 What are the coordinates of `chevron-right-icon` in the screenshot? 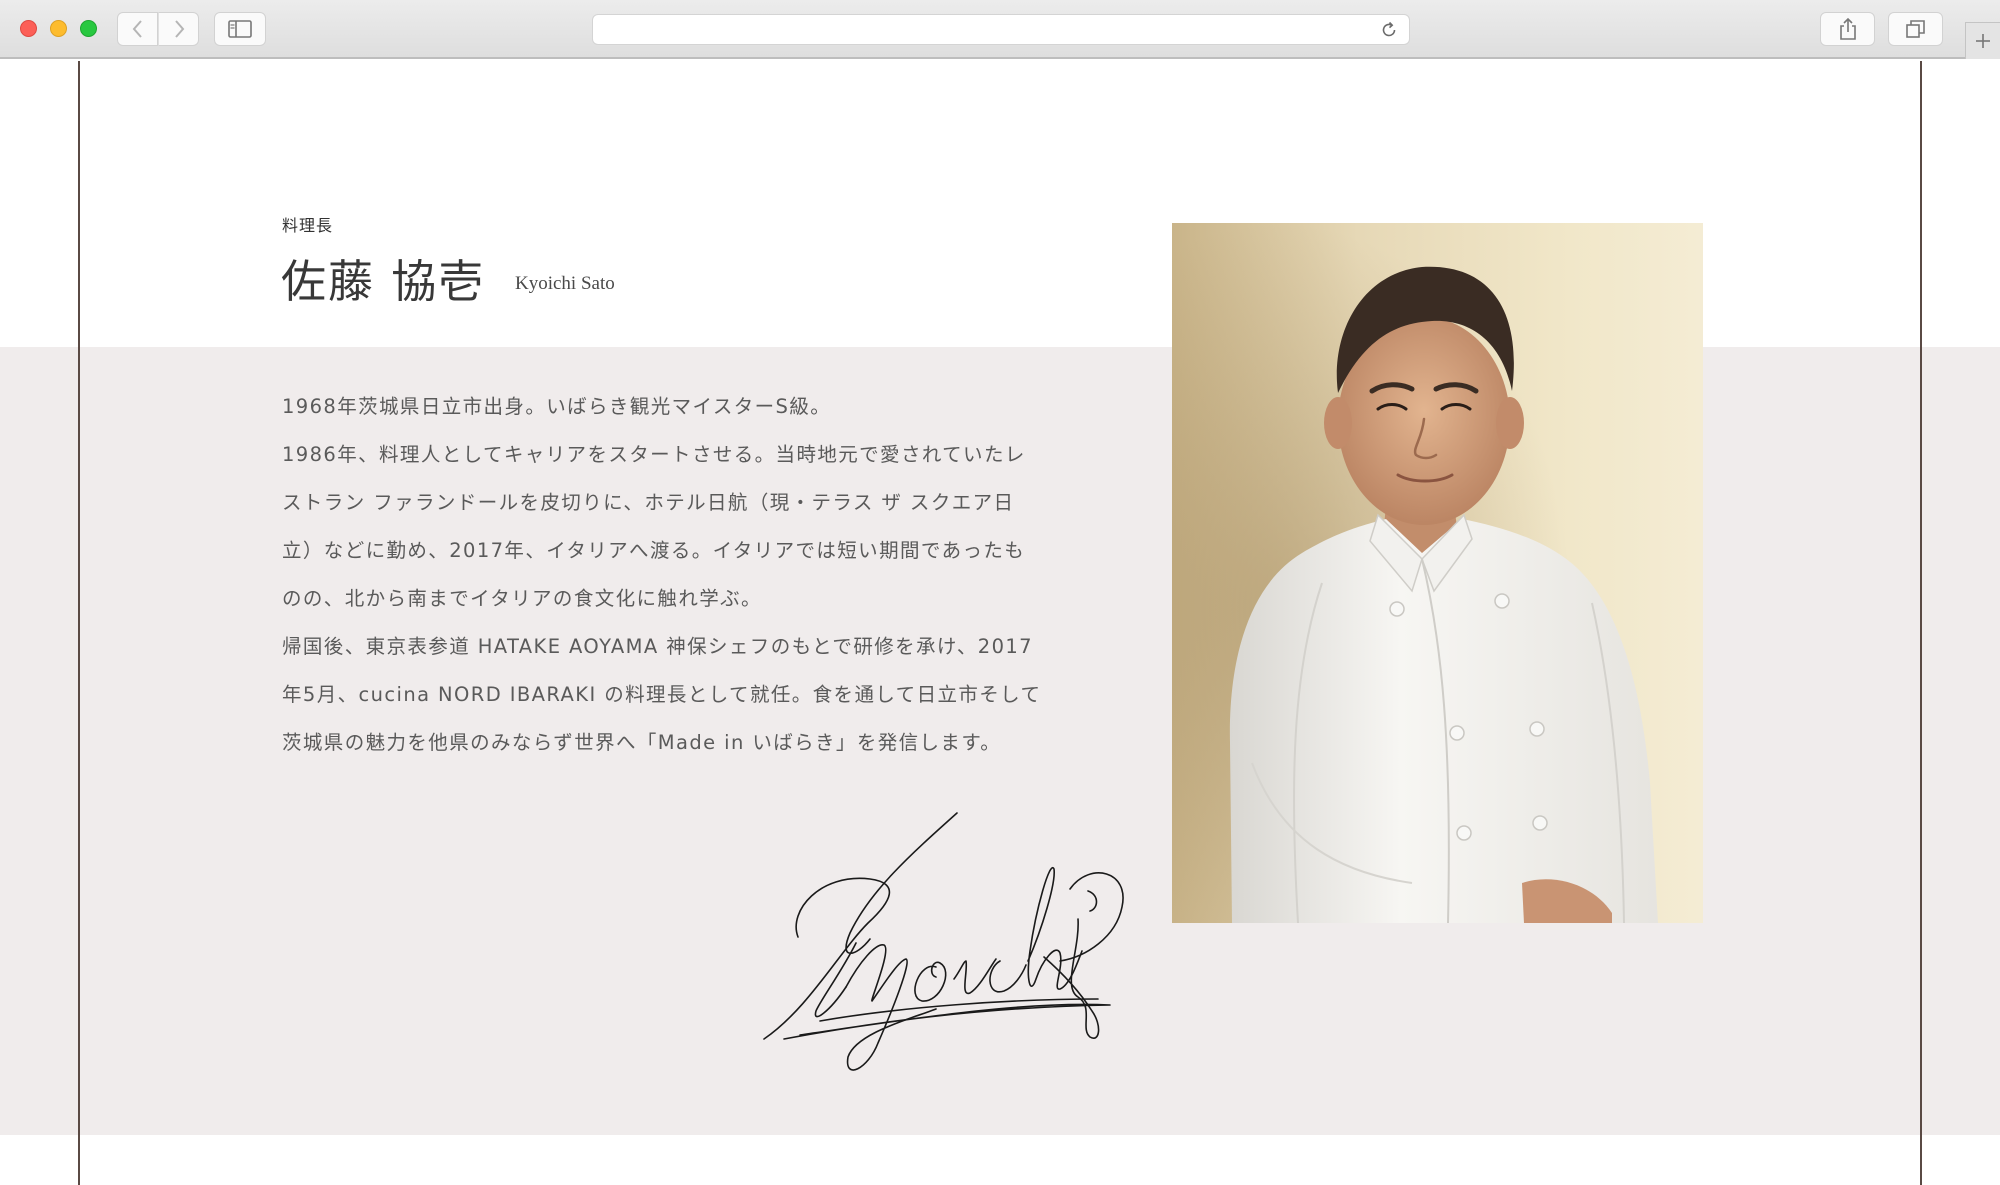 It's located at (179, 29).